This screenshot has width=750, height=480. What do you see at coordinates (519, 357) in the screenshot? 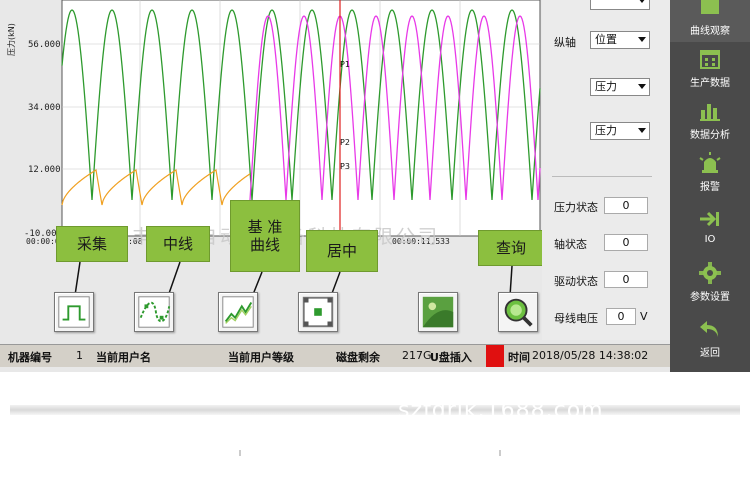
I see `time-label: 时间` at bounding box center [519, 357].